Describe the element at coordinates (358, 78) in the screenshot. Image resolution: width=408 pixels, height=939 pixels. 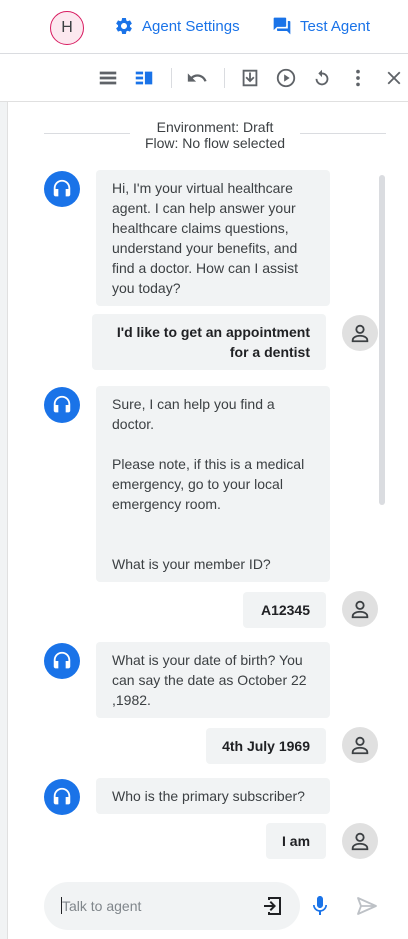
I see `more-vert-icon` at that location.